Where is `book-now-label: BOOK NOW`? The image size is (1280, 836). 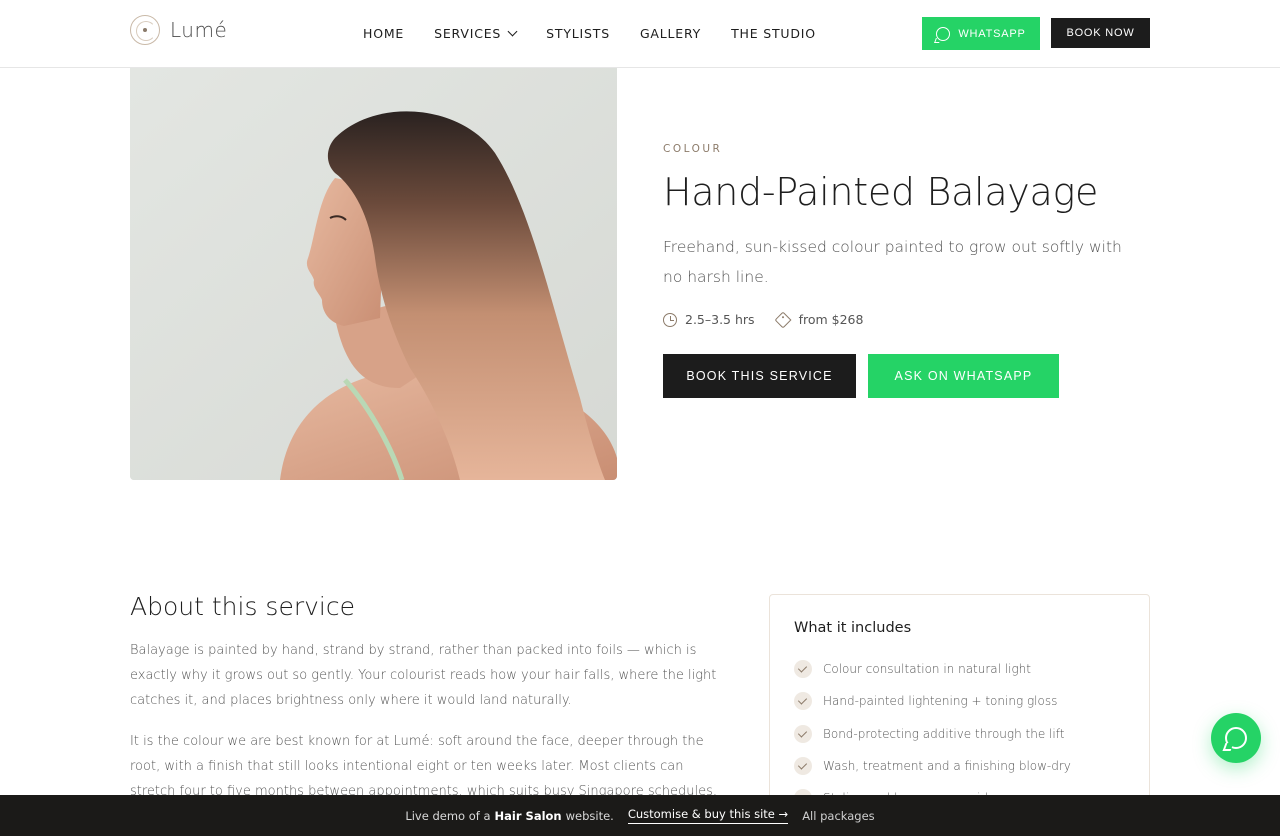 book-now-label: BOOK NOW is located at coordinates (1100, 33).